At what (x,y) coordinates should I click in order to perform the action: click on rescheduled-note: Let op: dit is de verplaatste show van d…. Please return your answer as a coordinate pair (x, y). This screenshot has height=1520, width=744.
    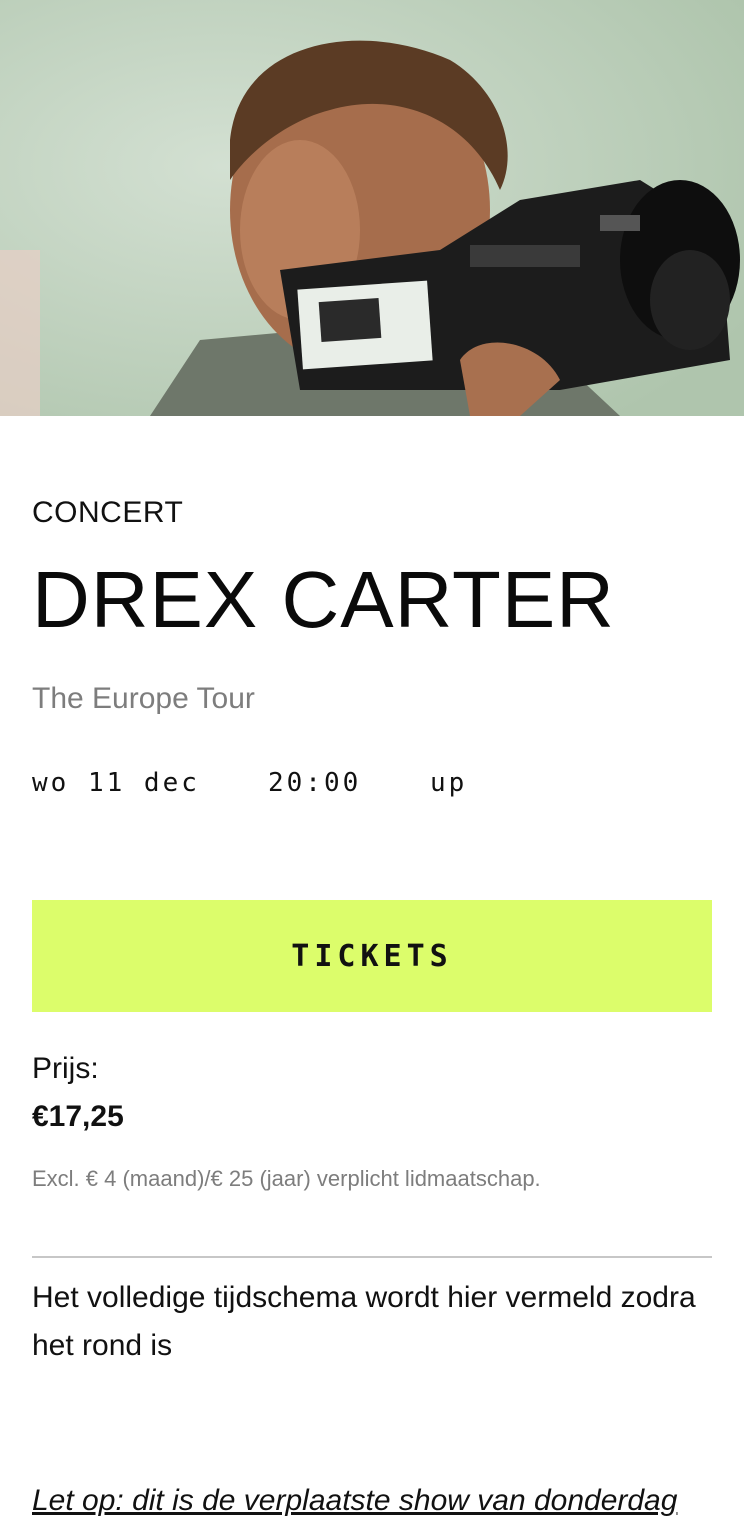
    Looking at the image, I should click on (355, 1500).